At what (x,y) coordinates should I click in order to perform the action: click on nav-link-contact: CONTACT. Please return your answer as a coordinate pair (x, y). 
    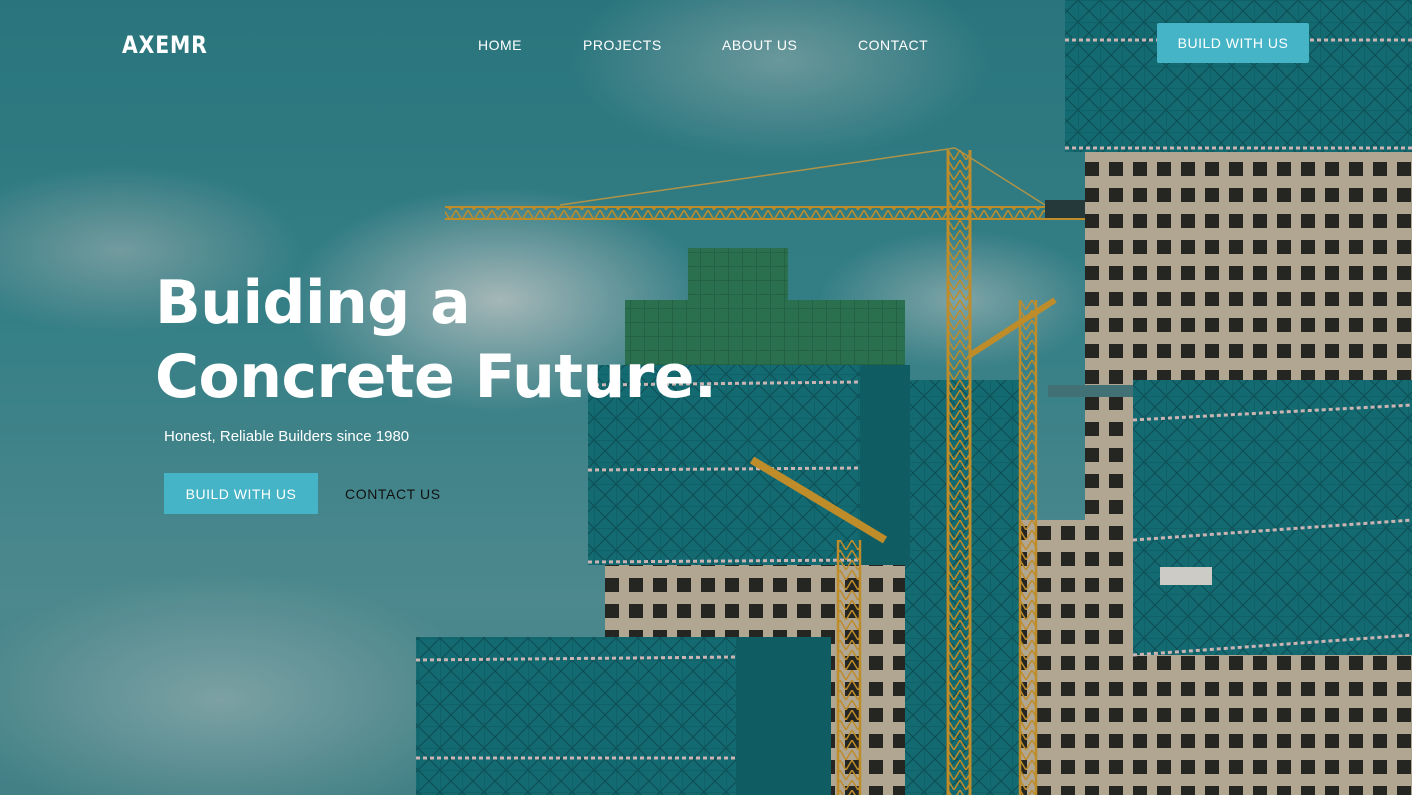
    Looking at the image, I should click on (893, 45).